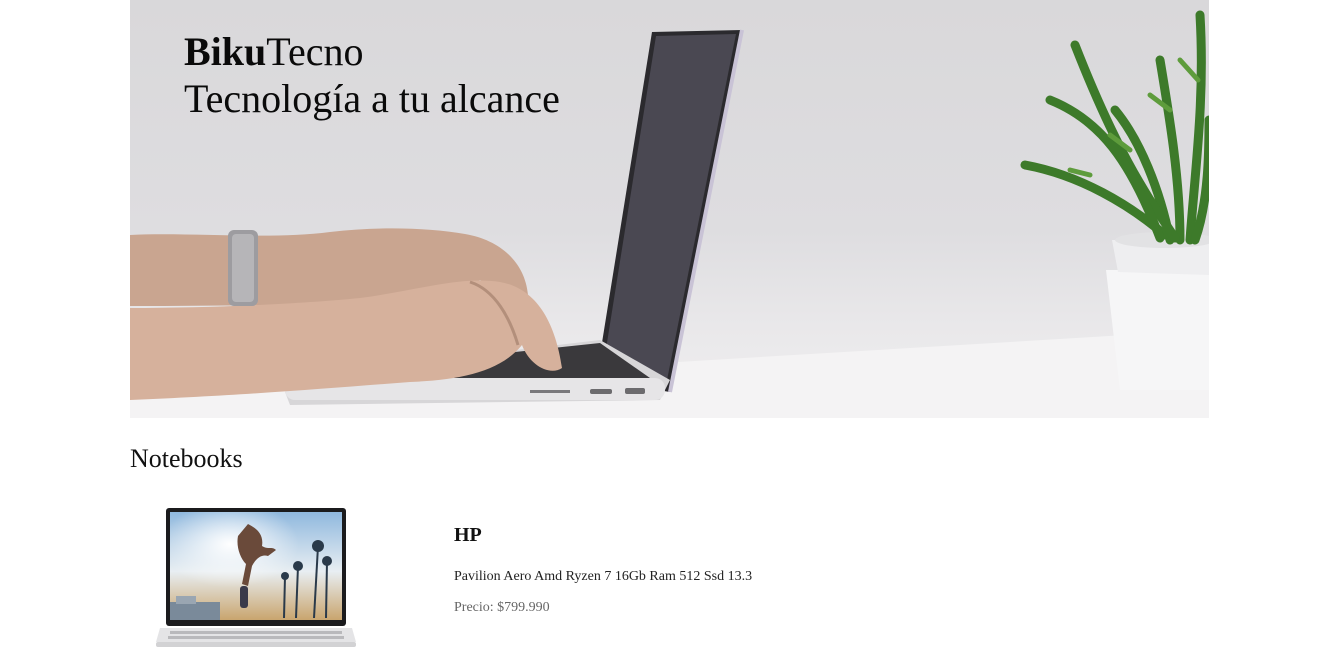  I want to click on brand-name-bold: Biku, so click(225, 51).